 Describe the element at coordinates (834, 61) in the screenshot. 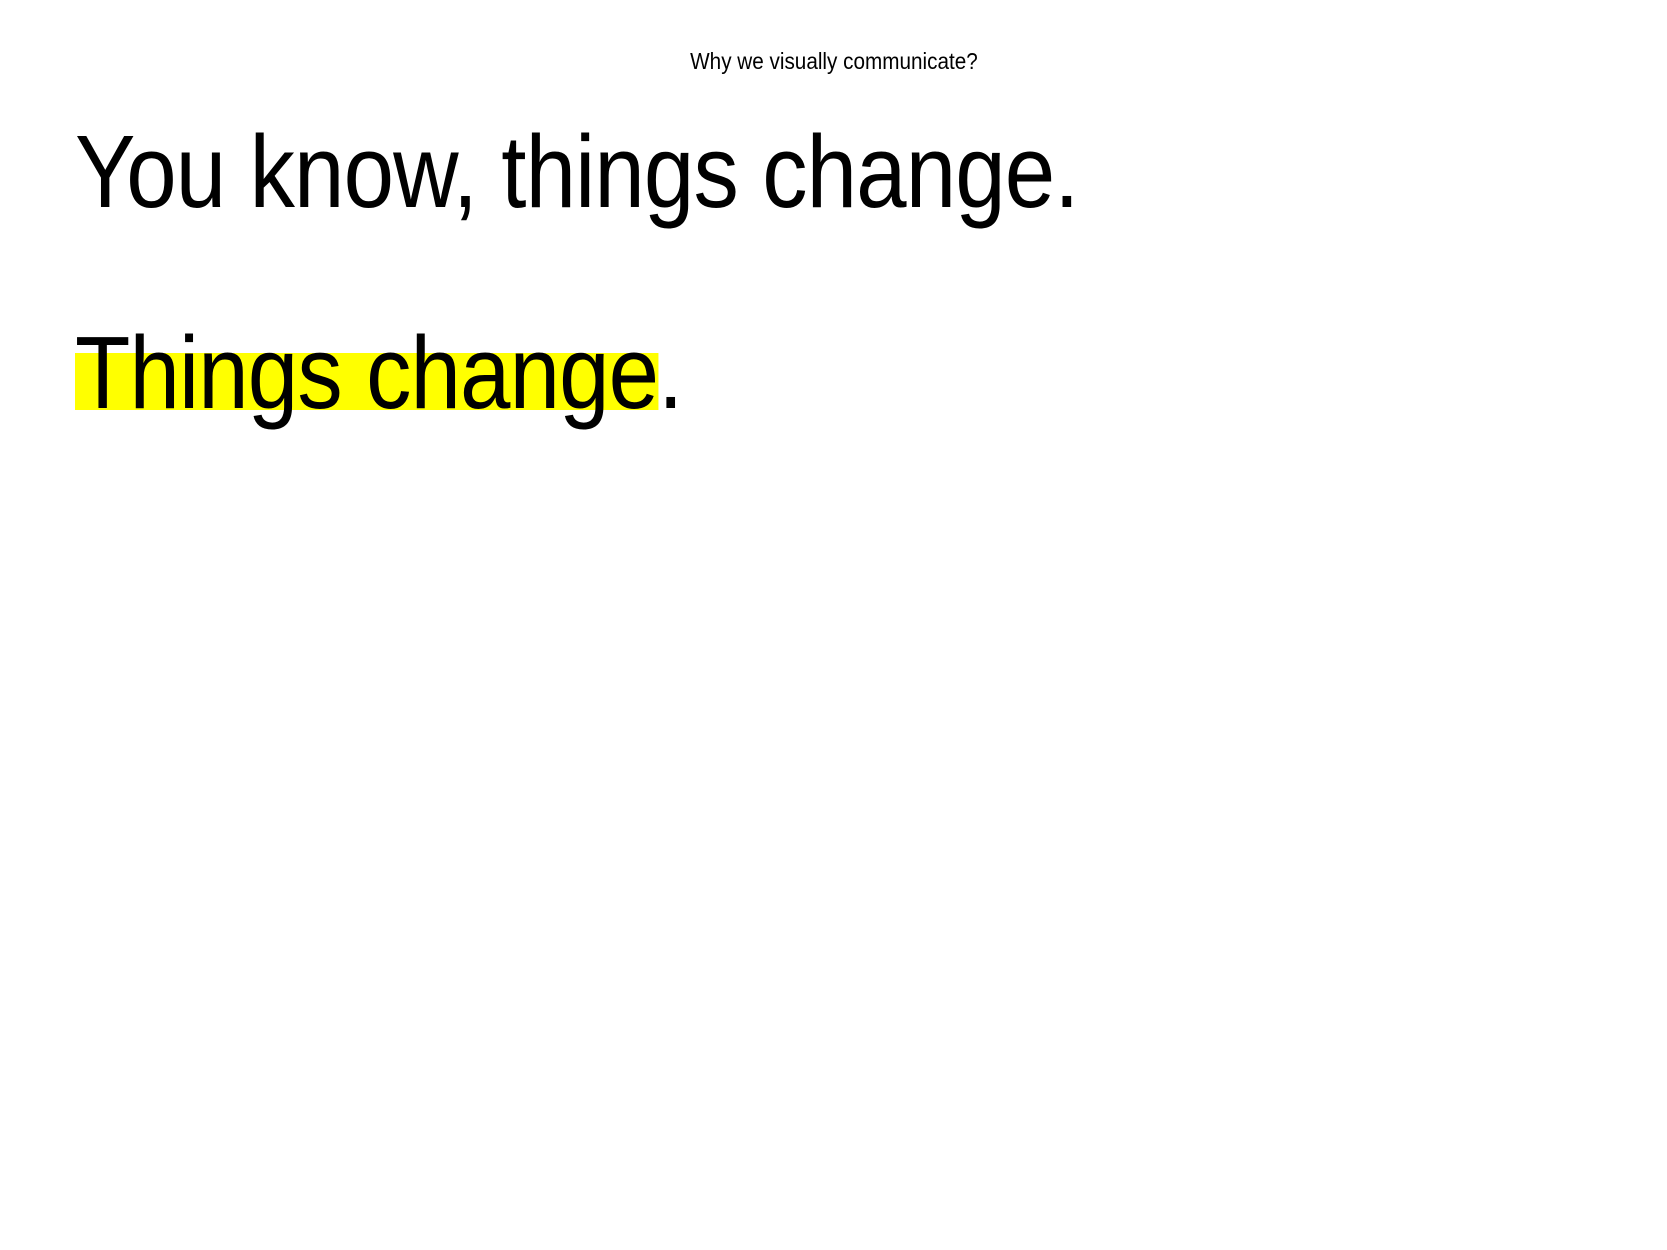

I see `slide-header-title: Why we visually communicate?` at that location.